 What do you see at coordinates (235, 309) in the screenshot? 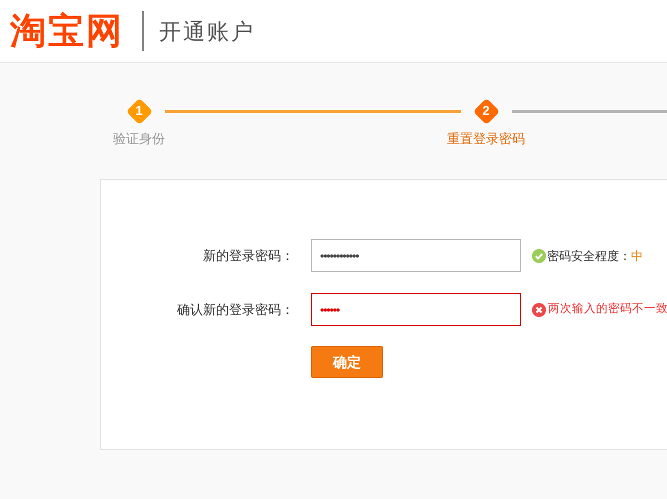
I see `field-label: 确认新的登录密码：` at bounding box center [235, 309].